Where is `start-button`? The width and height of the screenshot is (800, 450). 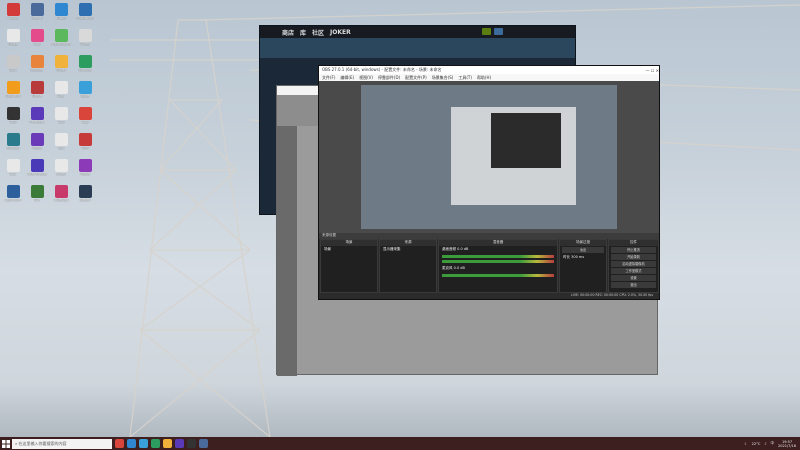 start-button is located at coordinates (6, 443).